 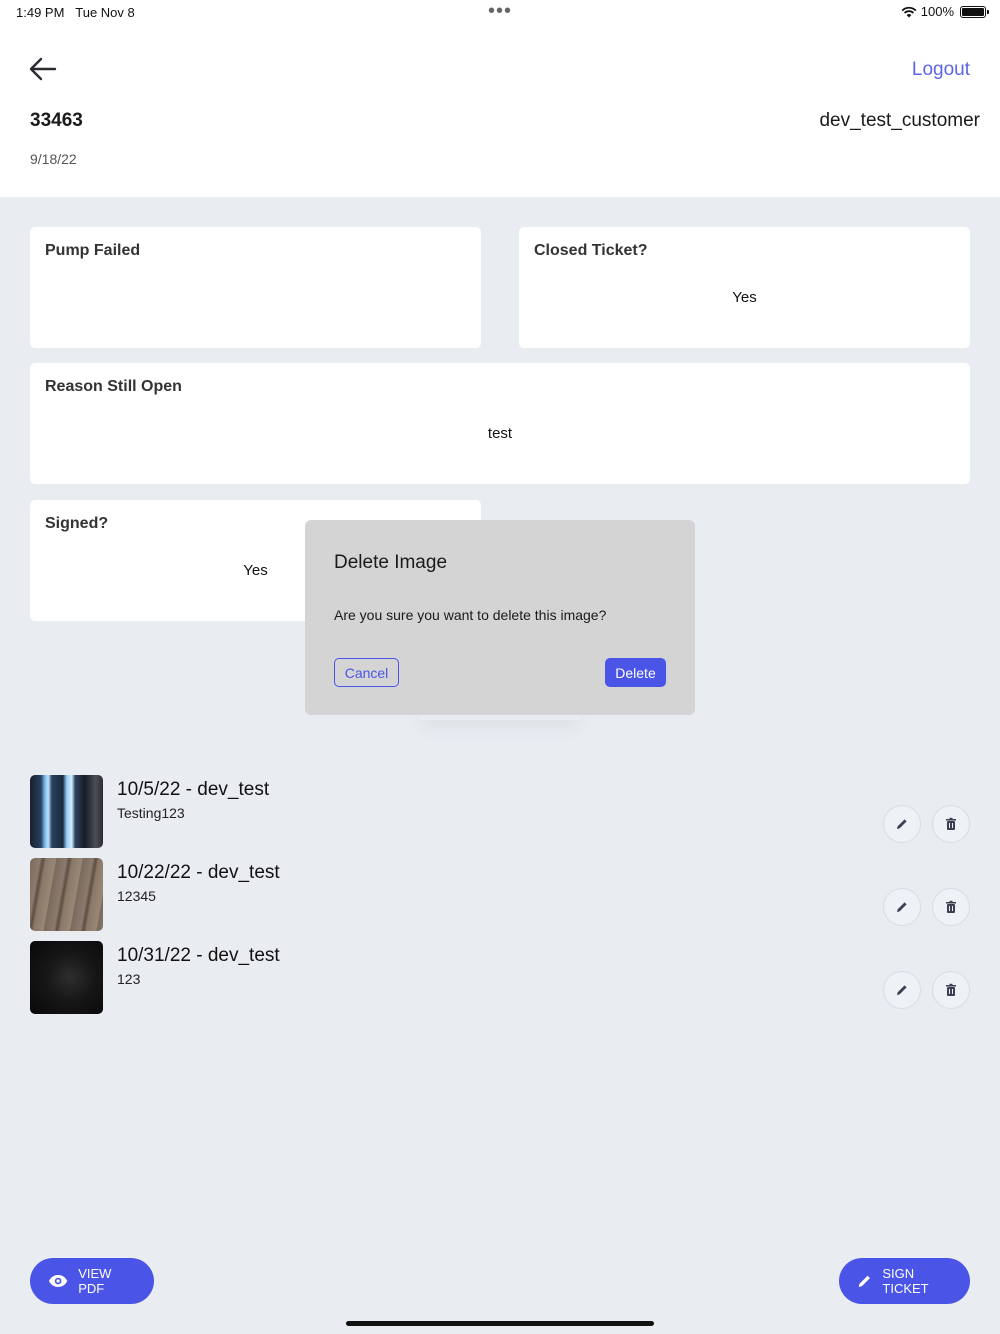 I want to click on ticket-date: 9/18/22, so click(x=53, y=159).